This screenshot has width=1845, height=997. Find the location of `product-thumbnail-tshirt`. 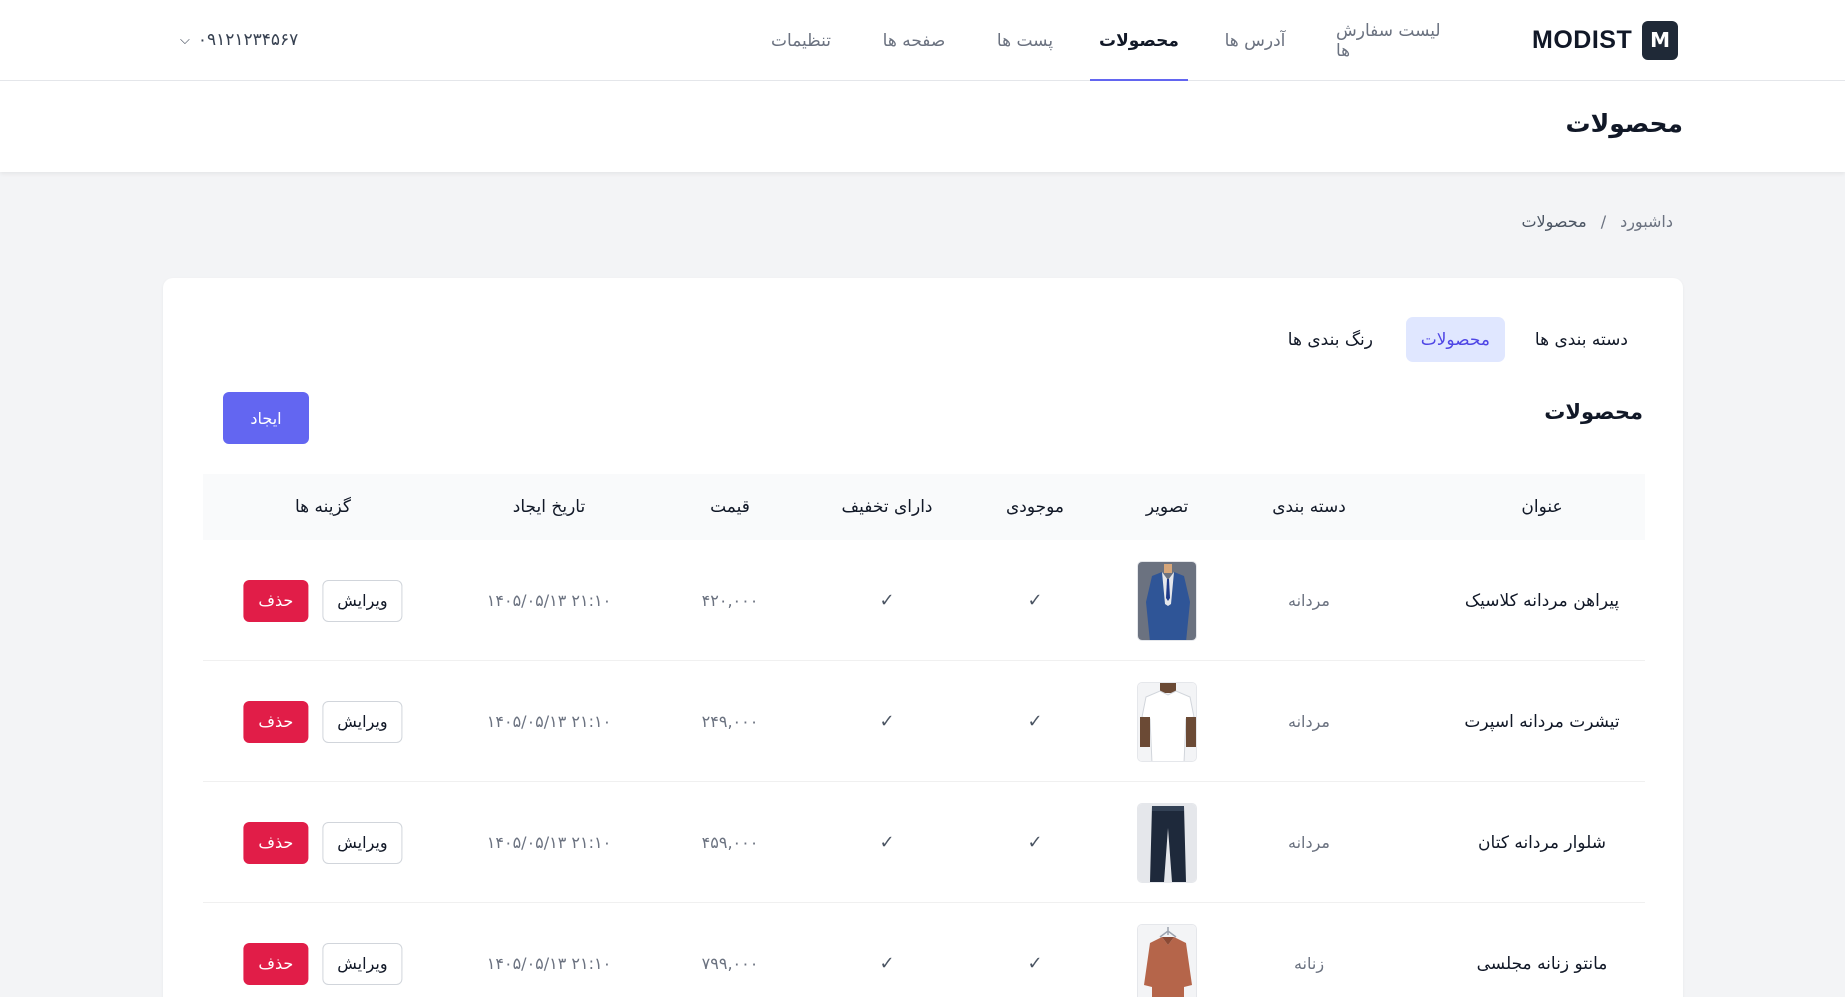

product-thumbnail-tshirt is located at coordinates (1167, 721).